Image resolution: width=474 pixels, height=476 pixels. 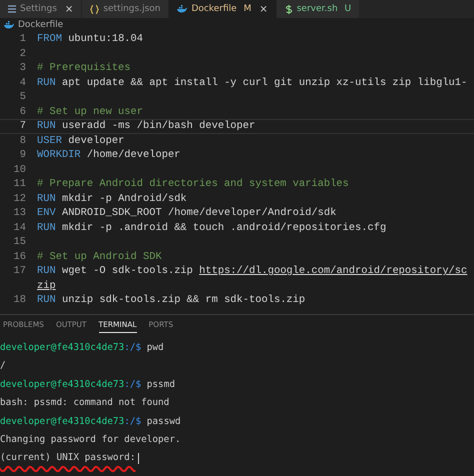 What do you see at coordinates (19, 184) in the screenshot?
I see `line-number: 11` at bounding box center [19, 184].